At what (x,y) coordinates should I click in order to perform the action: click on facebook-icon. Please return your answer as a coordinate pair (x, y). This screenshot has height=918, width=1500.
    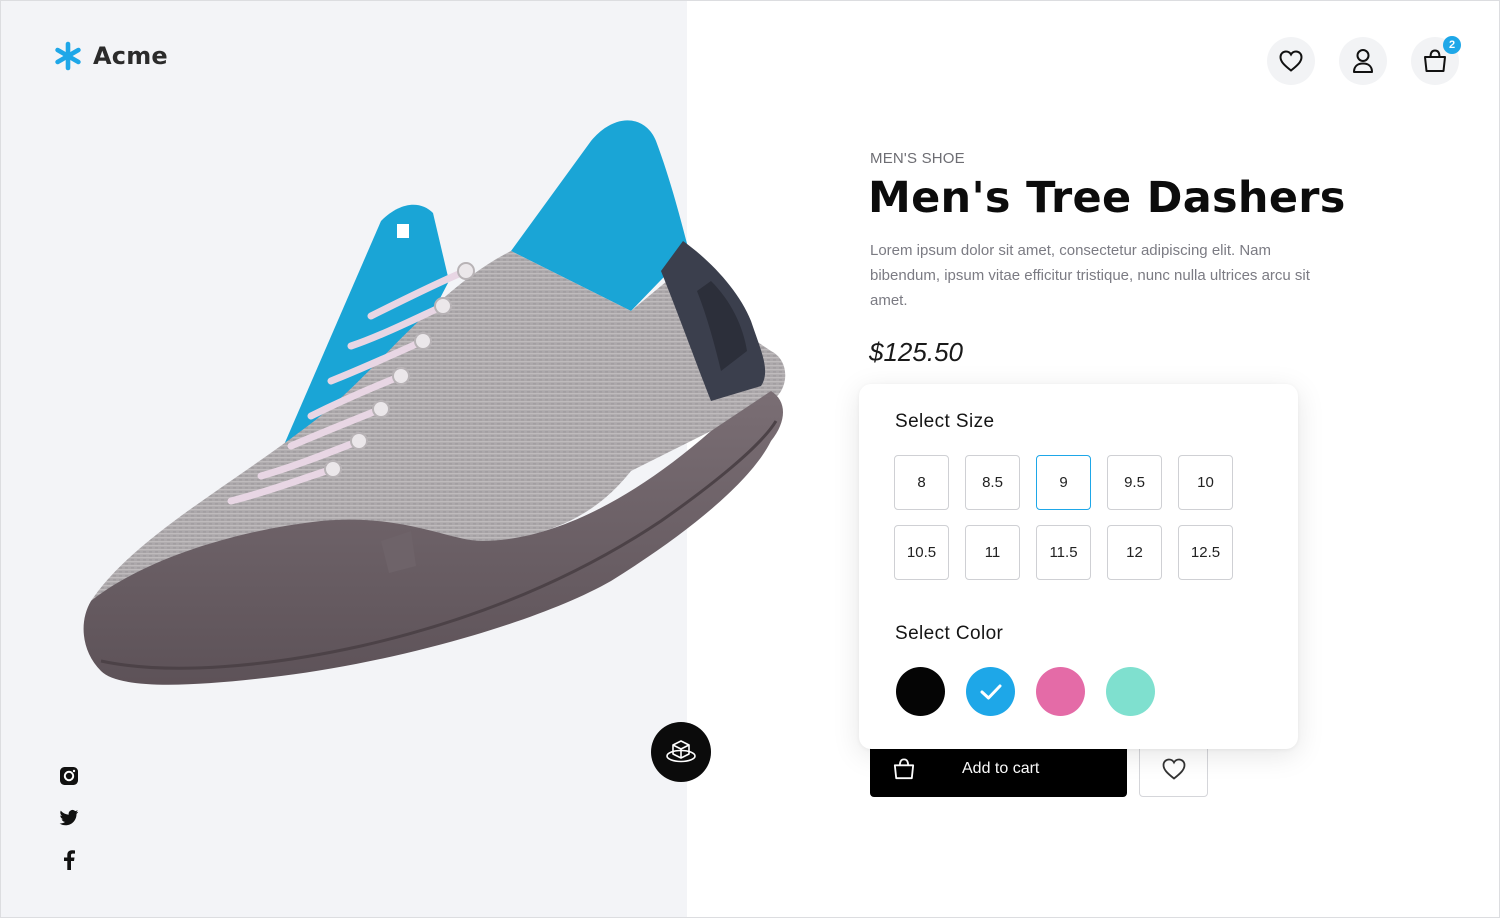
    Looking at the image, I should click on (69, 860).